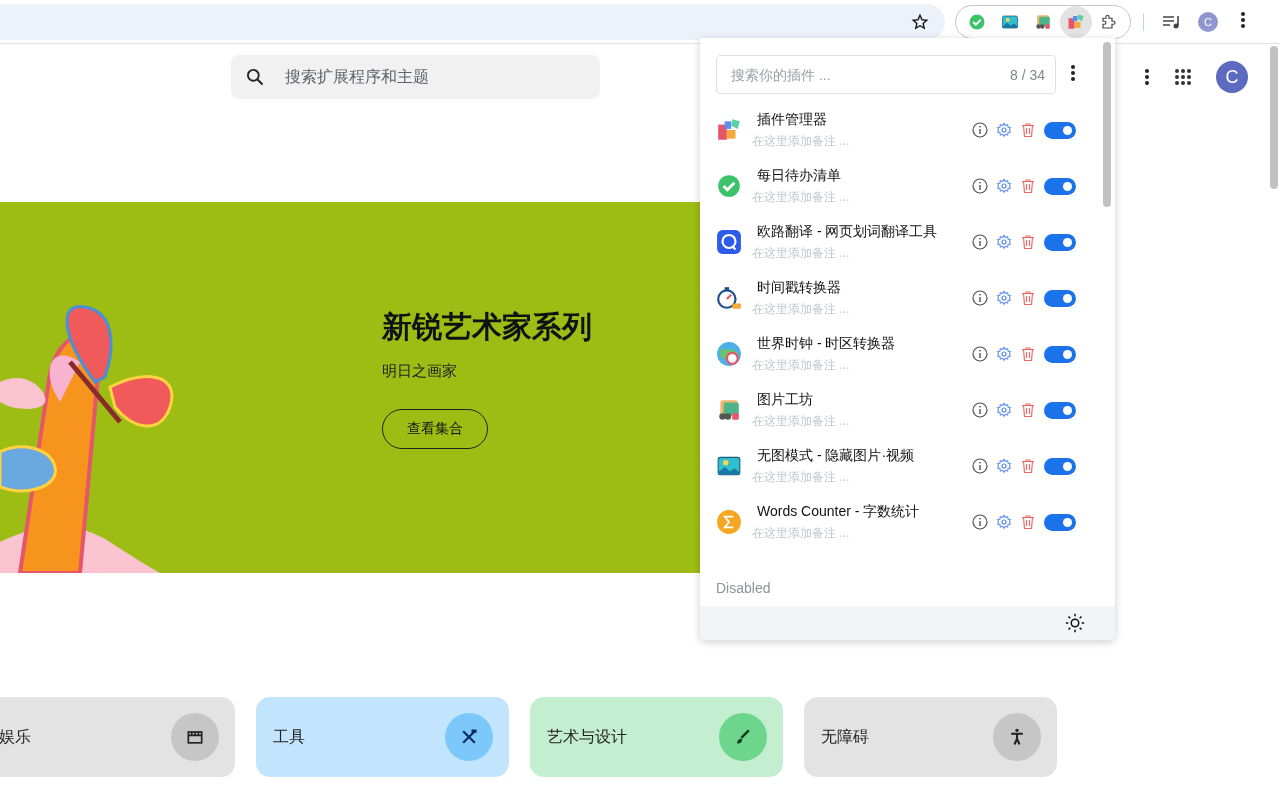 The height and width of the screenshot is (800, 1280). Describe the element at coordinates (419, 371) in the screenshot. I see `banner-subtitle: 明日之画家` at that location.